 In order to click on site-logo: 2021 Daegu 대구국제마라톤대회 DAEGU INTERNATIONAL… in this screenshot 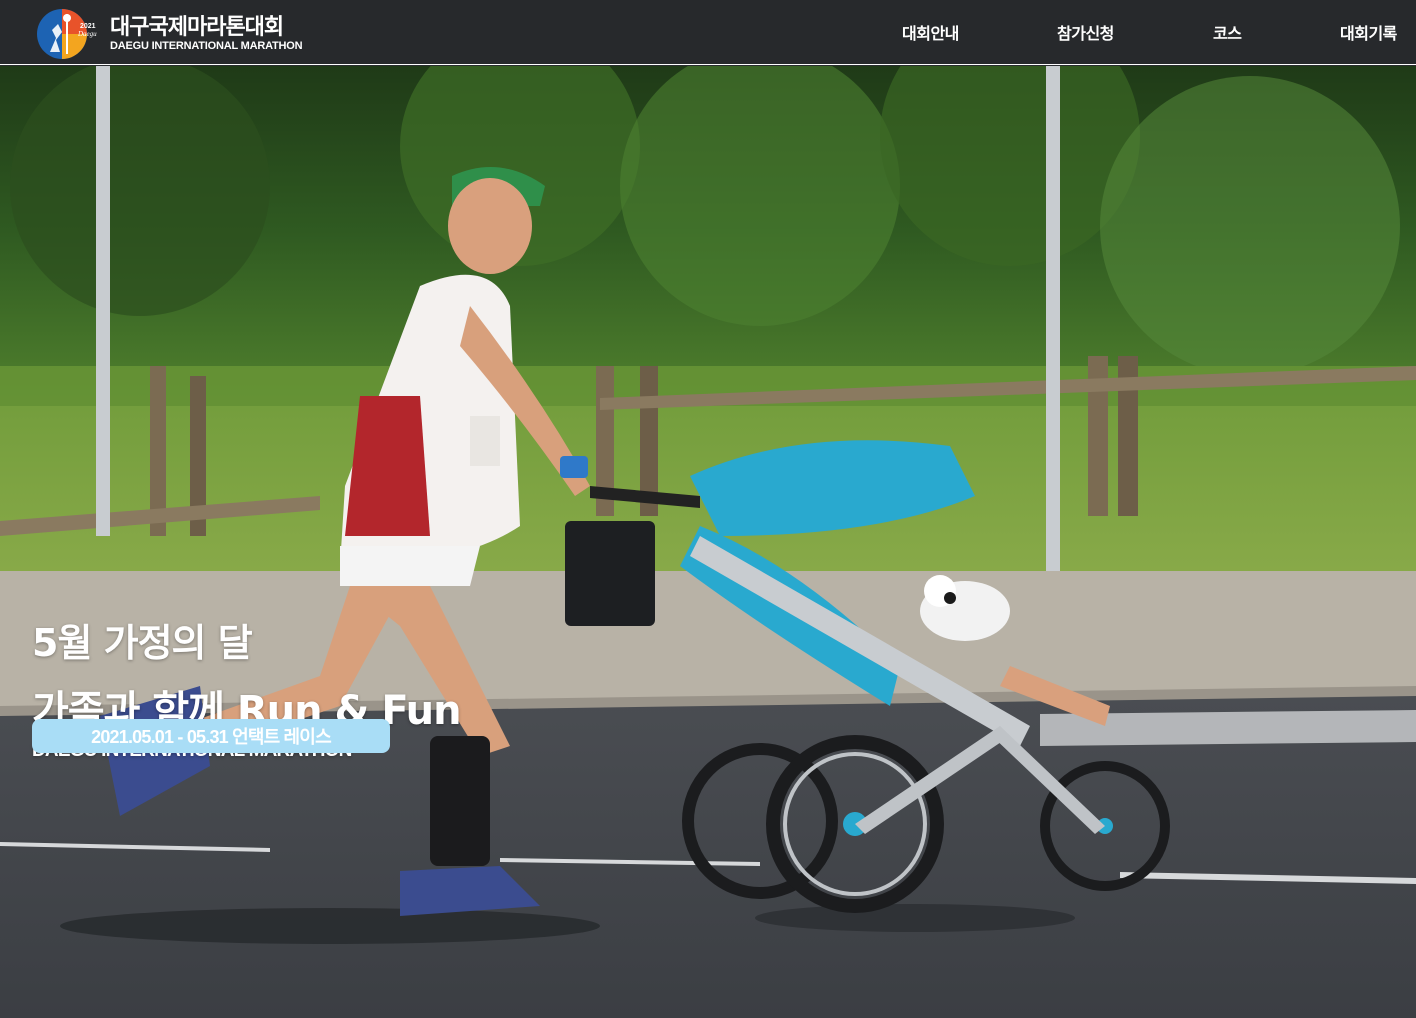, I will do `click(169, 34)`.